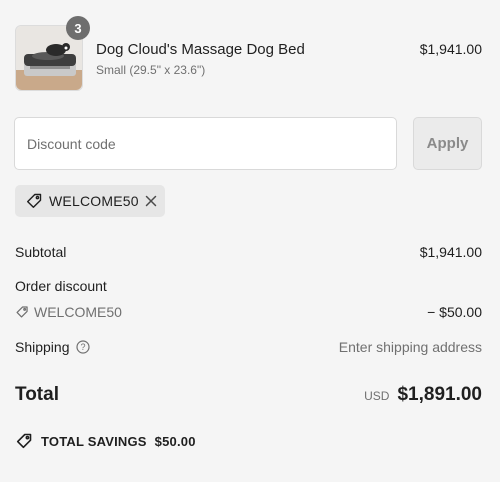 Image resolution: width=500 pixels, height=482 pixels. Describe the element at coordinates (175, 441) in the screenshot. I see `savings-value: $50.00` at that location.